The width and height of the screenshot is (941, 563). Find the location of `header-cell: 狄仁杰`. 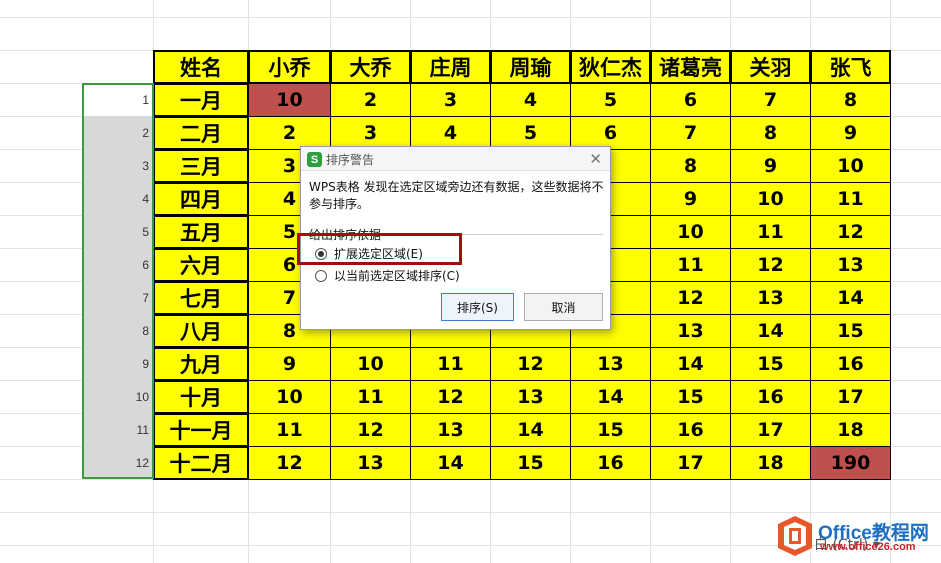

header-cell: 狄仁杰 is located at coordinates (610, 67).